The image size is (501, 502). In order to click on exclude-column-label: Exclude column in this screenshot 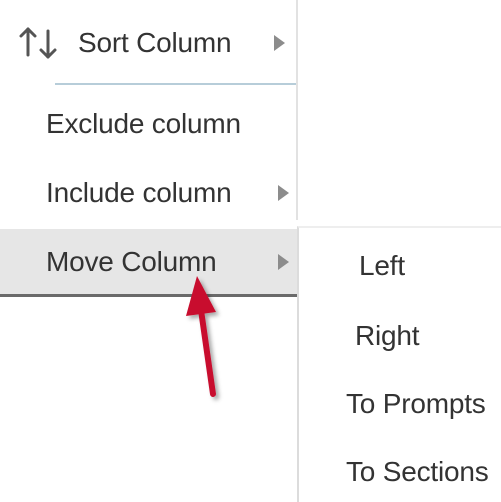, I will do `click(143, 123)`.